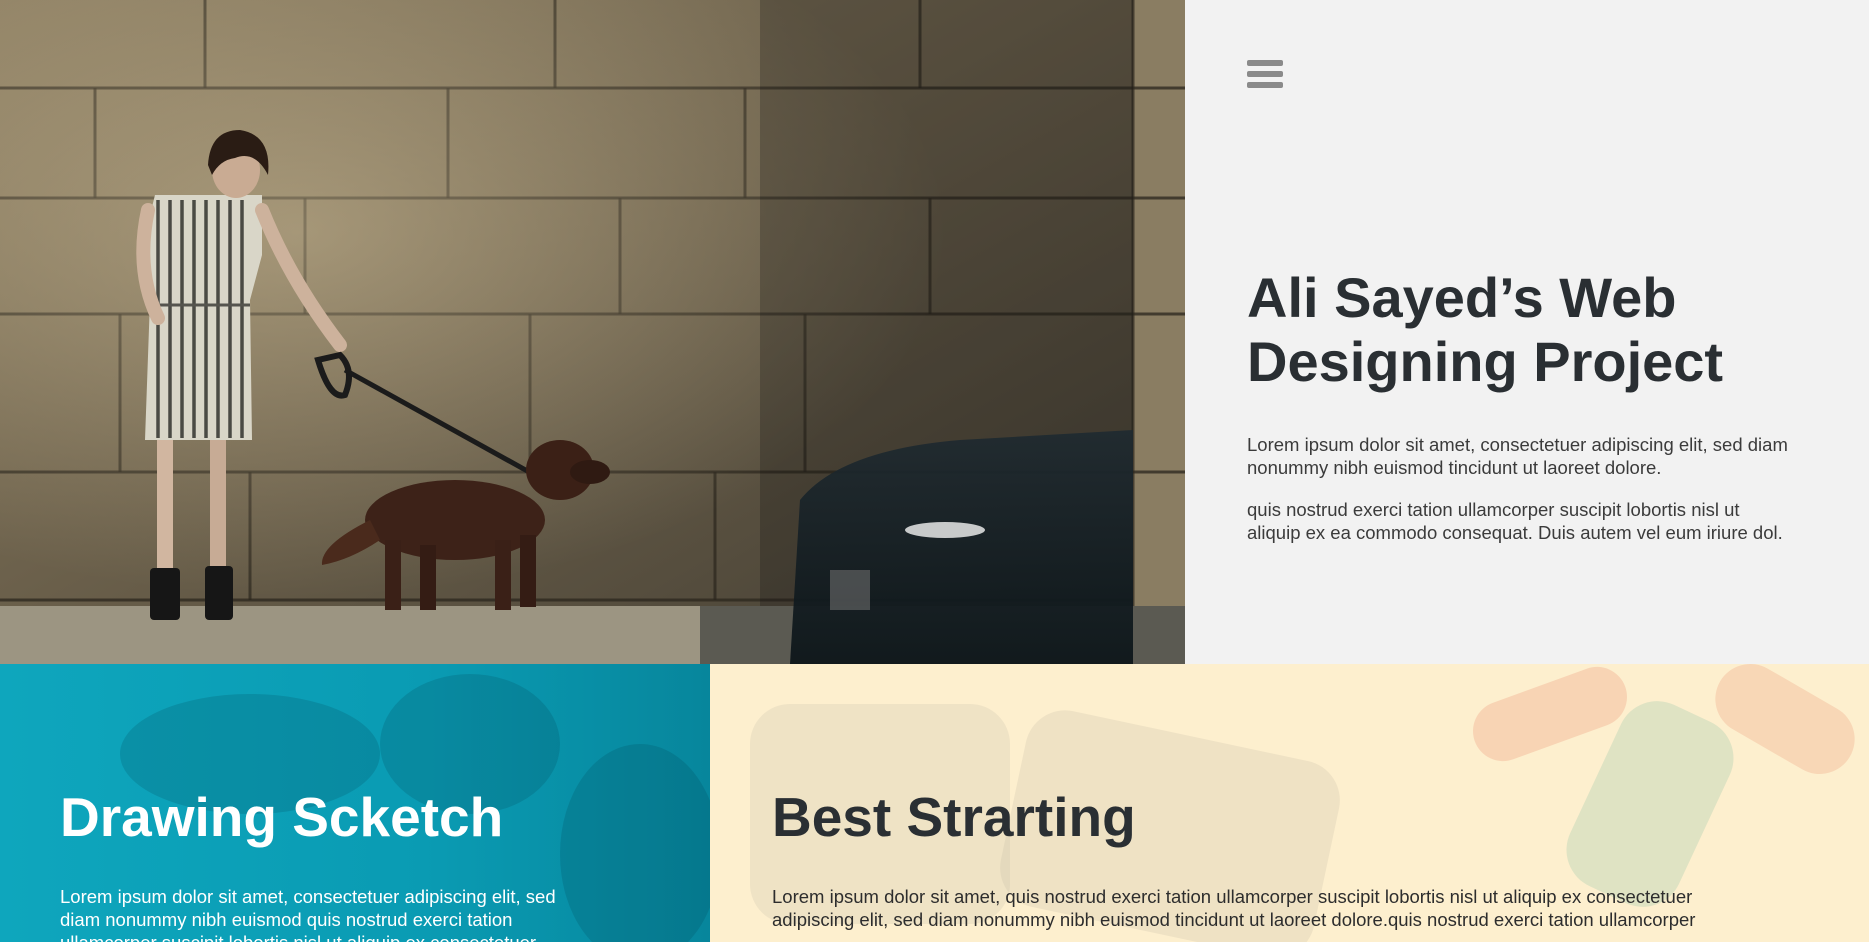  Describe the element at coordinates (1267, 77) in the screenshot. I see `hamburger-menu-icon` at that location.